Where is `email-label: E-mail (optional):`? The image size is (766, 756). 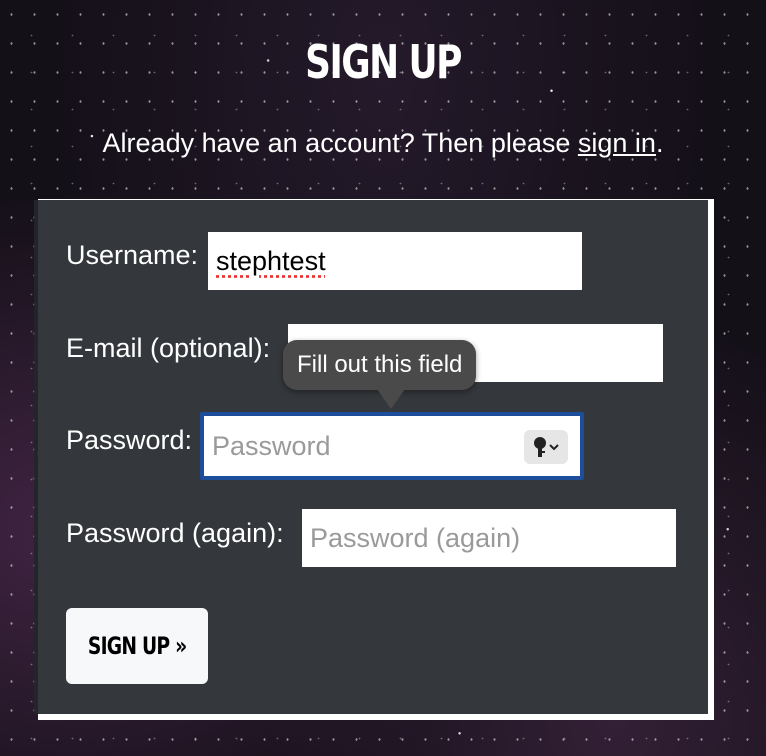
email-label: E-mail (optional): is located at coordinates (168, 348).